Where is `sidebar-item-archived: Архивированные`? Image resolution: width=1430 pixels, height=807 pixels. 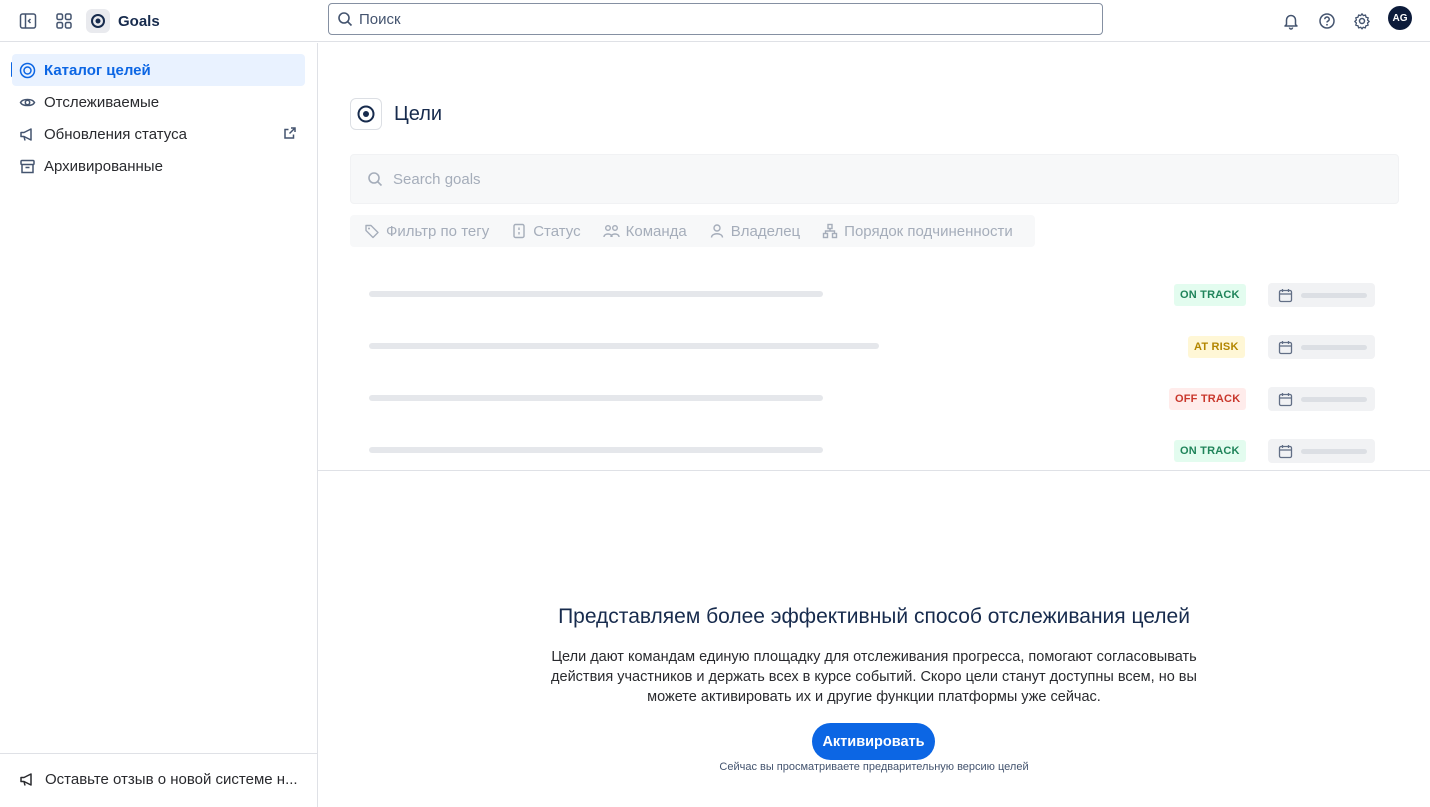 sidebar-item-archived: Архивированные is located at coordinates (158, 166).